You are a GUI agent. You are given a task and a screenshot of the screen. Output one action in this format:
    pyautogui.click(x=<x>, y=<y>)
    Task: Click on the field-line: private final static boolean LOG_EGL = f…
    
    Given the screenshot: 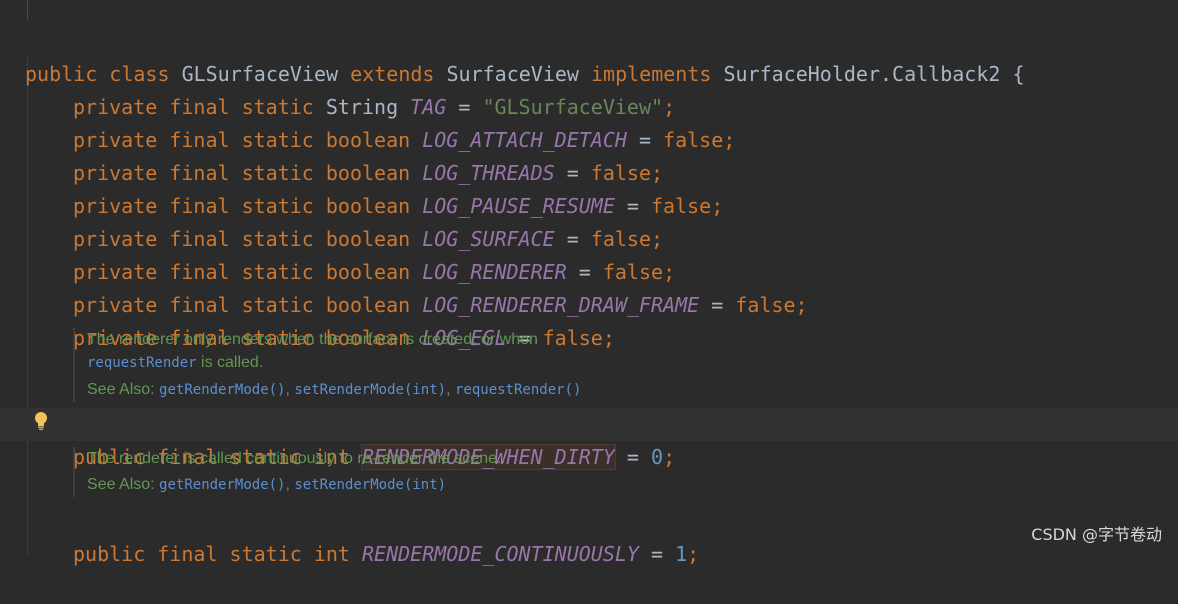 What is the action you would take?
    pyautogui.click(x=589, y=319)
    